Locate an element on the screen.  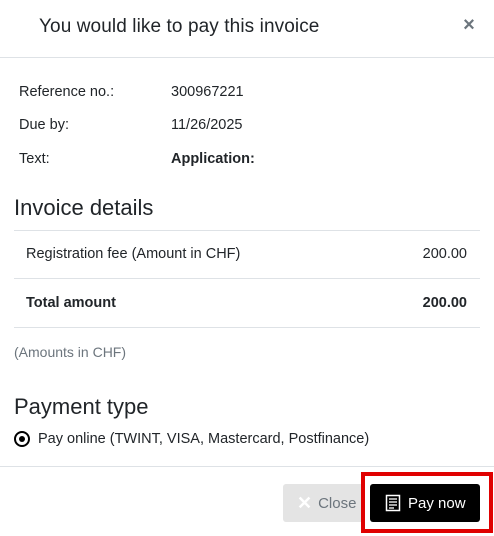
payment-option-radio is located at coordinates (22, 439).